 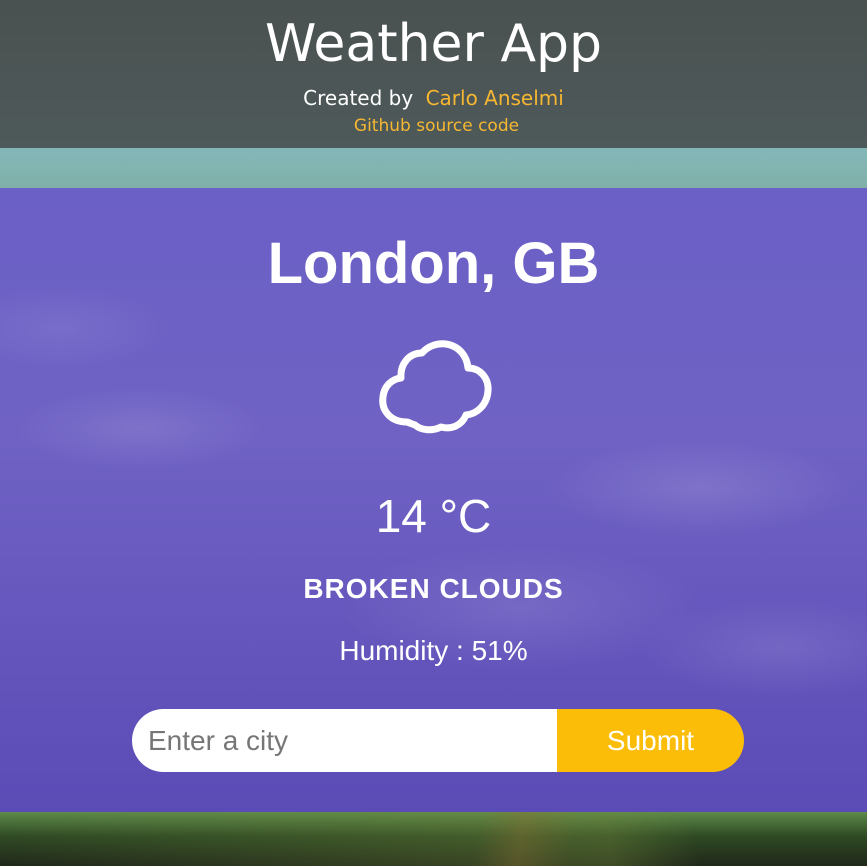 What do you see at coordinates (344, 740) in the screenshot?
I see `city-search-input` at bounding box center [344, 740].